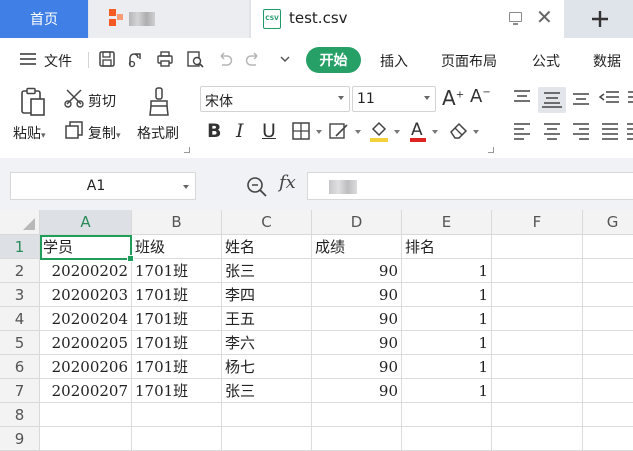  What do you see at coordinates (394, 99) in the screenshot?
I see `font-size-select: 11` at bounding box center [394, 99].